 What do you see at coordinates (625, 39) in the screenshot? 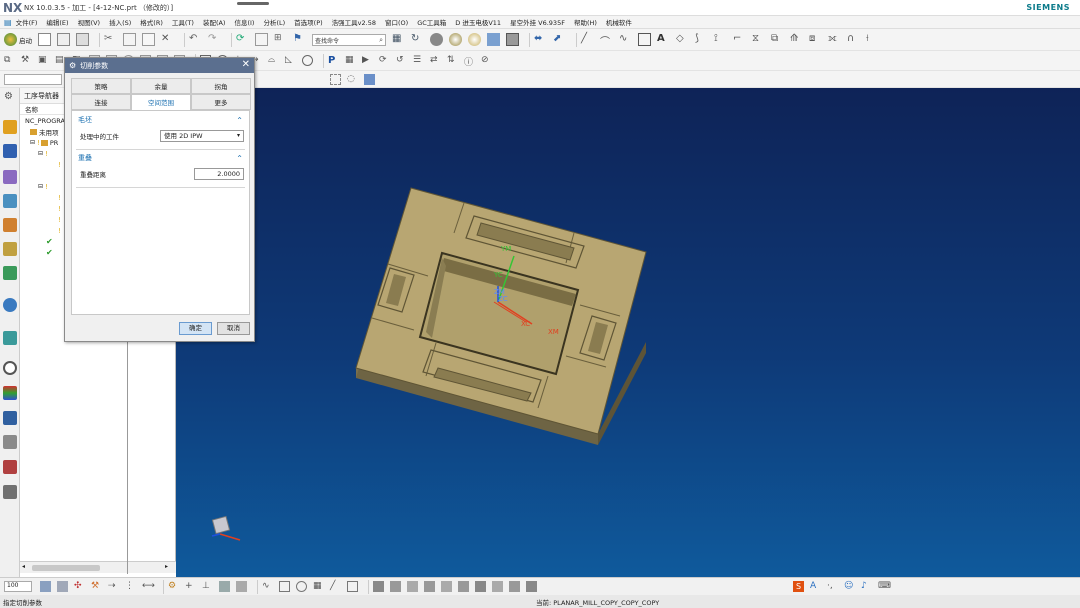
I see `curve-icon: ∿` at bounding box center [625, 39].